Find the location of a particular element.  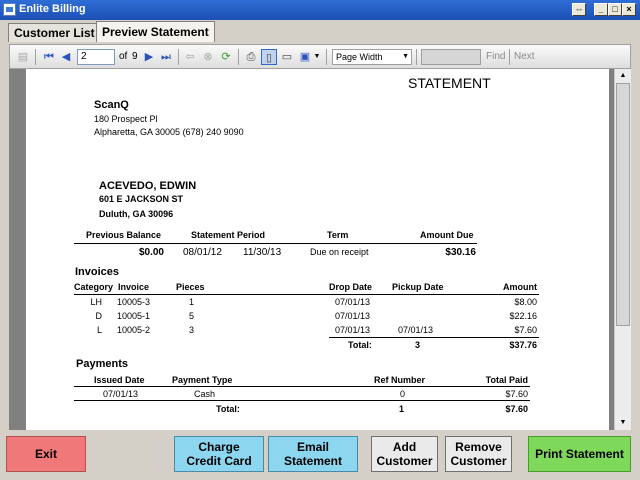

remove-customer-button: Remove Customer is located at coordinates (478, 454).